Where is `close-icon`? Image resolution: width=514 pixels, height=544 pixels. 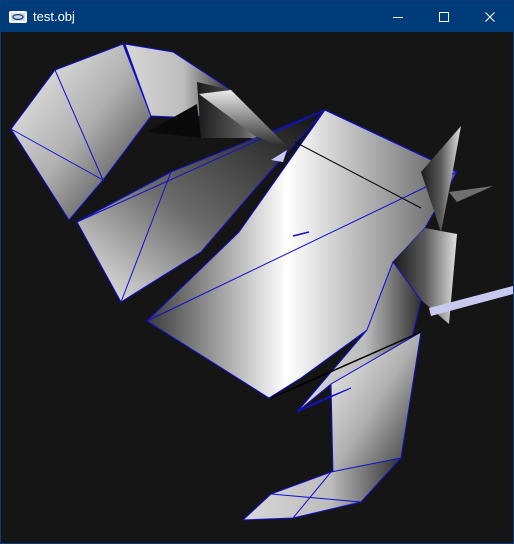 close-icon is located at coordinates (490, 16).